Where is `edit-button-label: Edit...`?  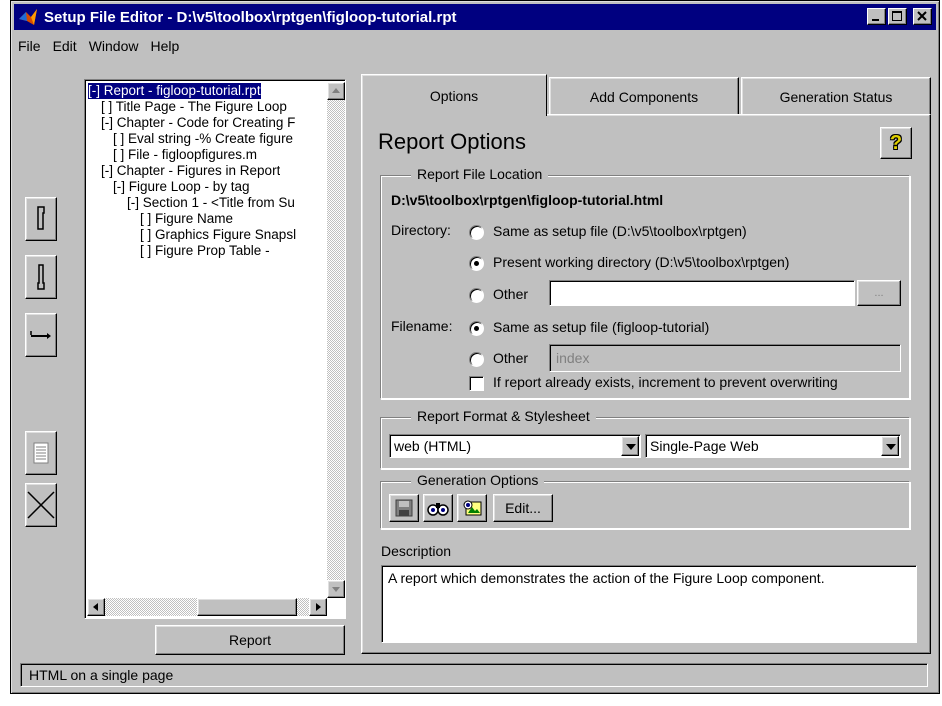 edit-button-label: Edit... is located at coordinates (523, 508).